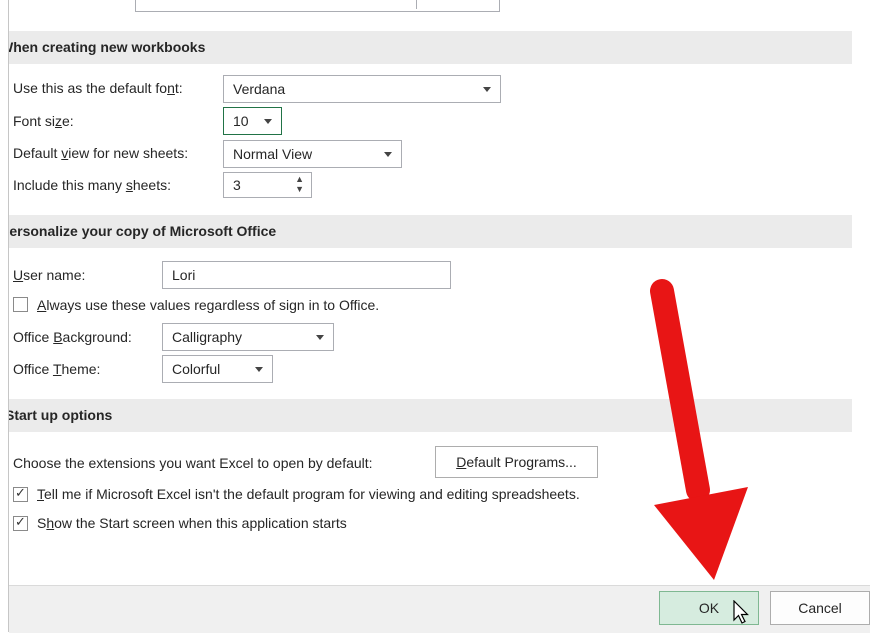 The width and height of the screenshot is (870, 633). Describe the element at coordinates (237, 185) in the screenshot. I see `sheets-count-value: 3` at that location.